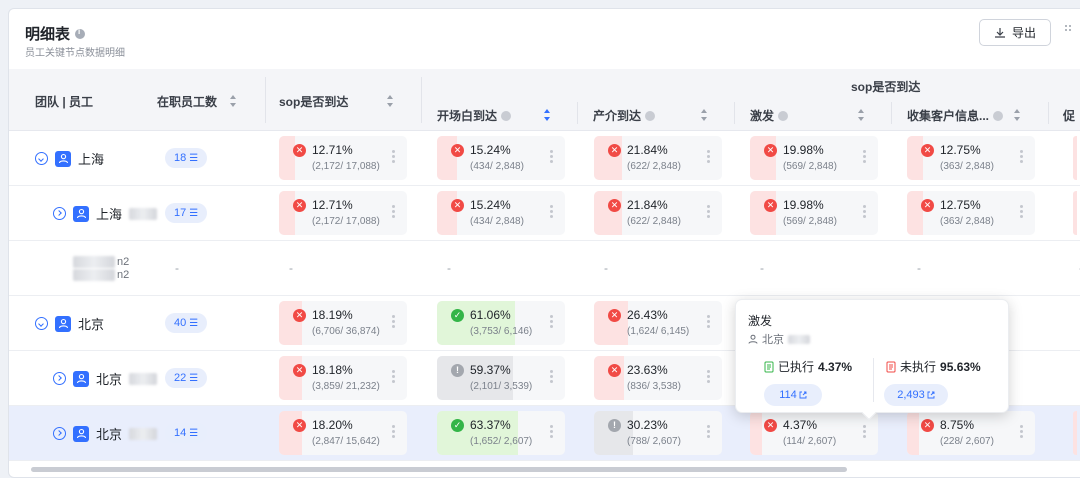  I want to click on metric-cell: ✓ 61.06% (3,753/ 6,146), so click(501, 323).